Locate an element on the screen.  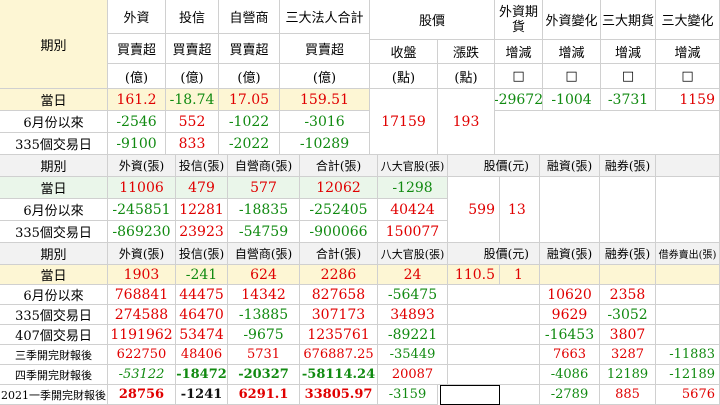
cell-lend: -12189 is located at coordinates (688, 375).